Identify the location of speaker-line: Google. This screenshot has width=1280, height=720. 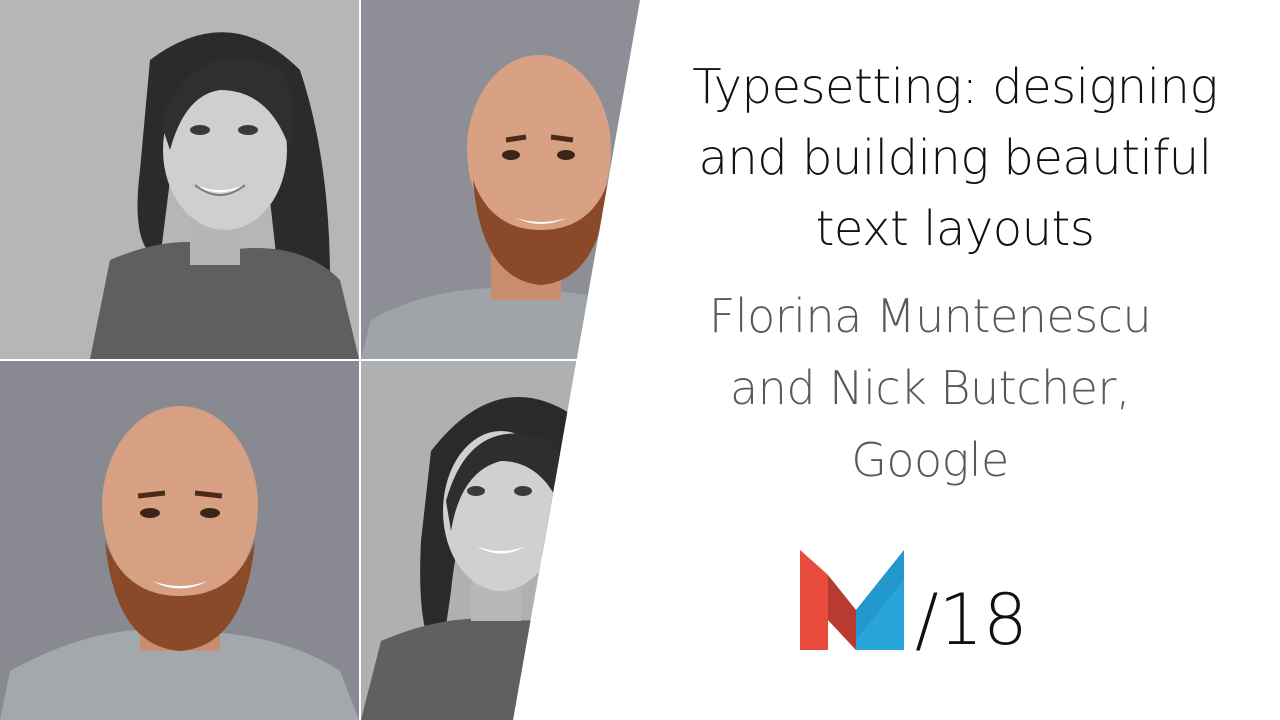
(930, 460).